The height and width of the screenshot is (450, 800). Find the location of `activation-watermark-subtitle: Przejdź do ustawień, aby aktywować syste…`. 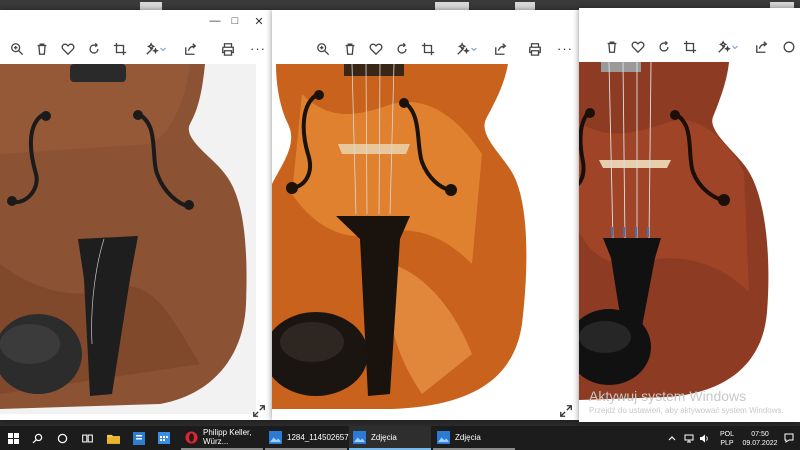

activation-watermark-subtitle: Przejdź do ustawień, aby aktywować syste… is located at coordinates (686, 410).